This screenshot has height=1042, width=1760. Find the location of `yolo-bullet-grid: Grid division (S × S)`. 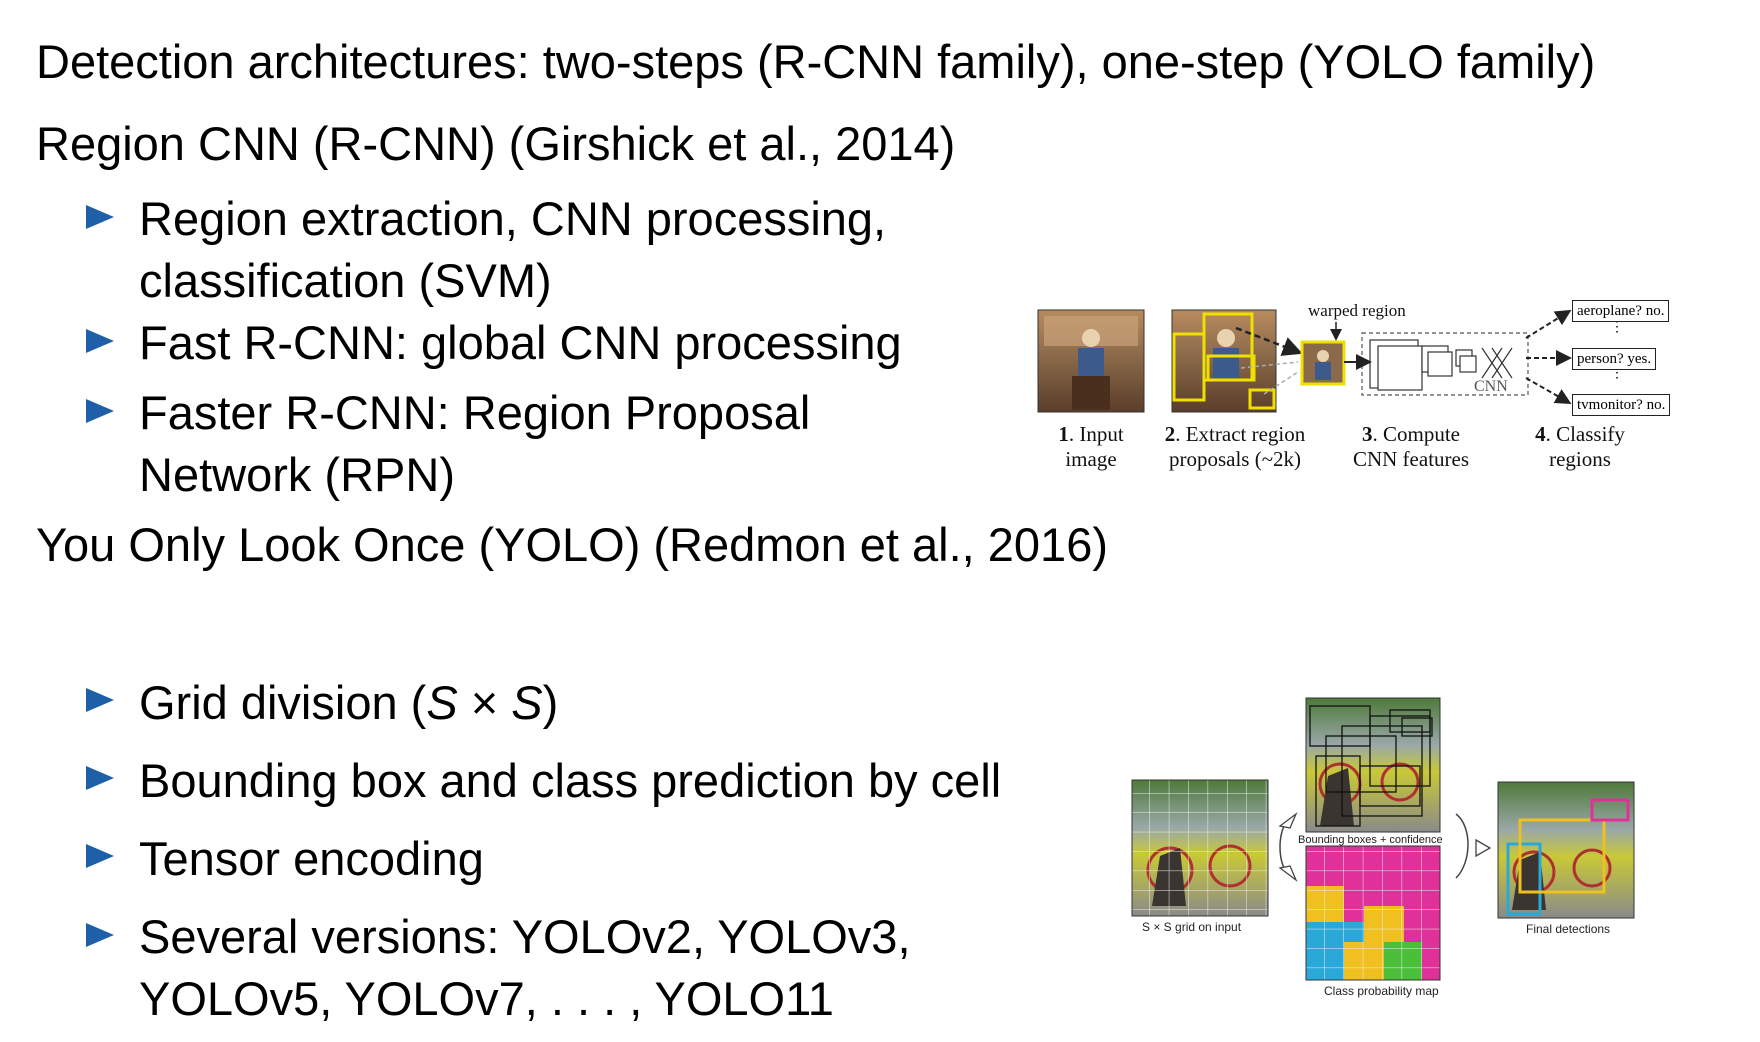

yolo-bullet-grid: Grid division (S × S) is located at coordinates (348, 703).